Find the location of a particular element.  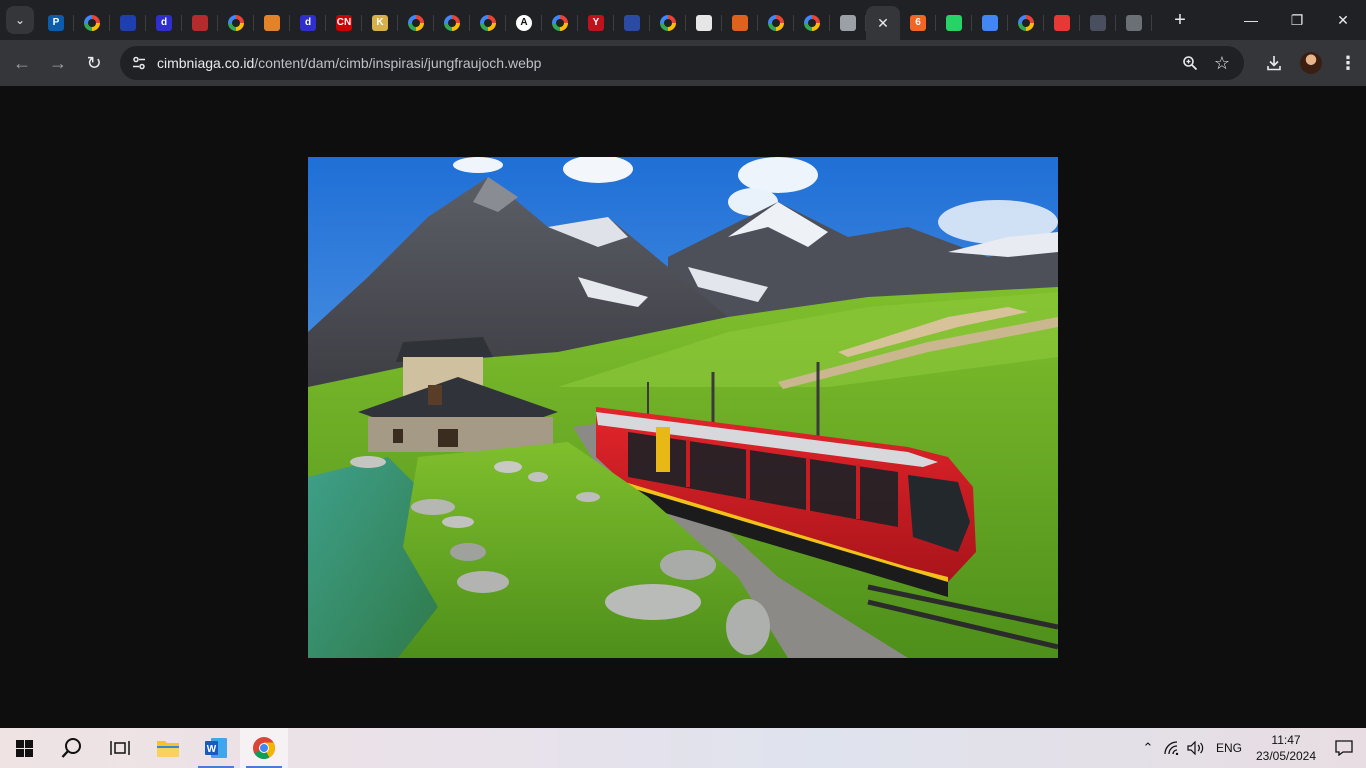

restore-button: ❐ is located at coordinates (1297, 20).